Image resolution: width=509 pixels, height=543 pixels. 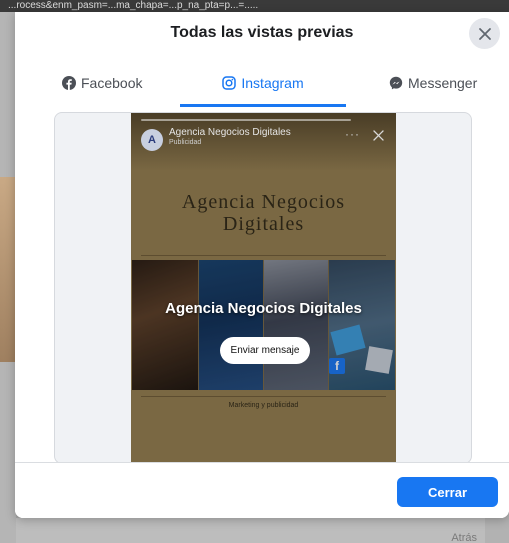 I want to click on instagram-icon, so click(x=229, y=83).